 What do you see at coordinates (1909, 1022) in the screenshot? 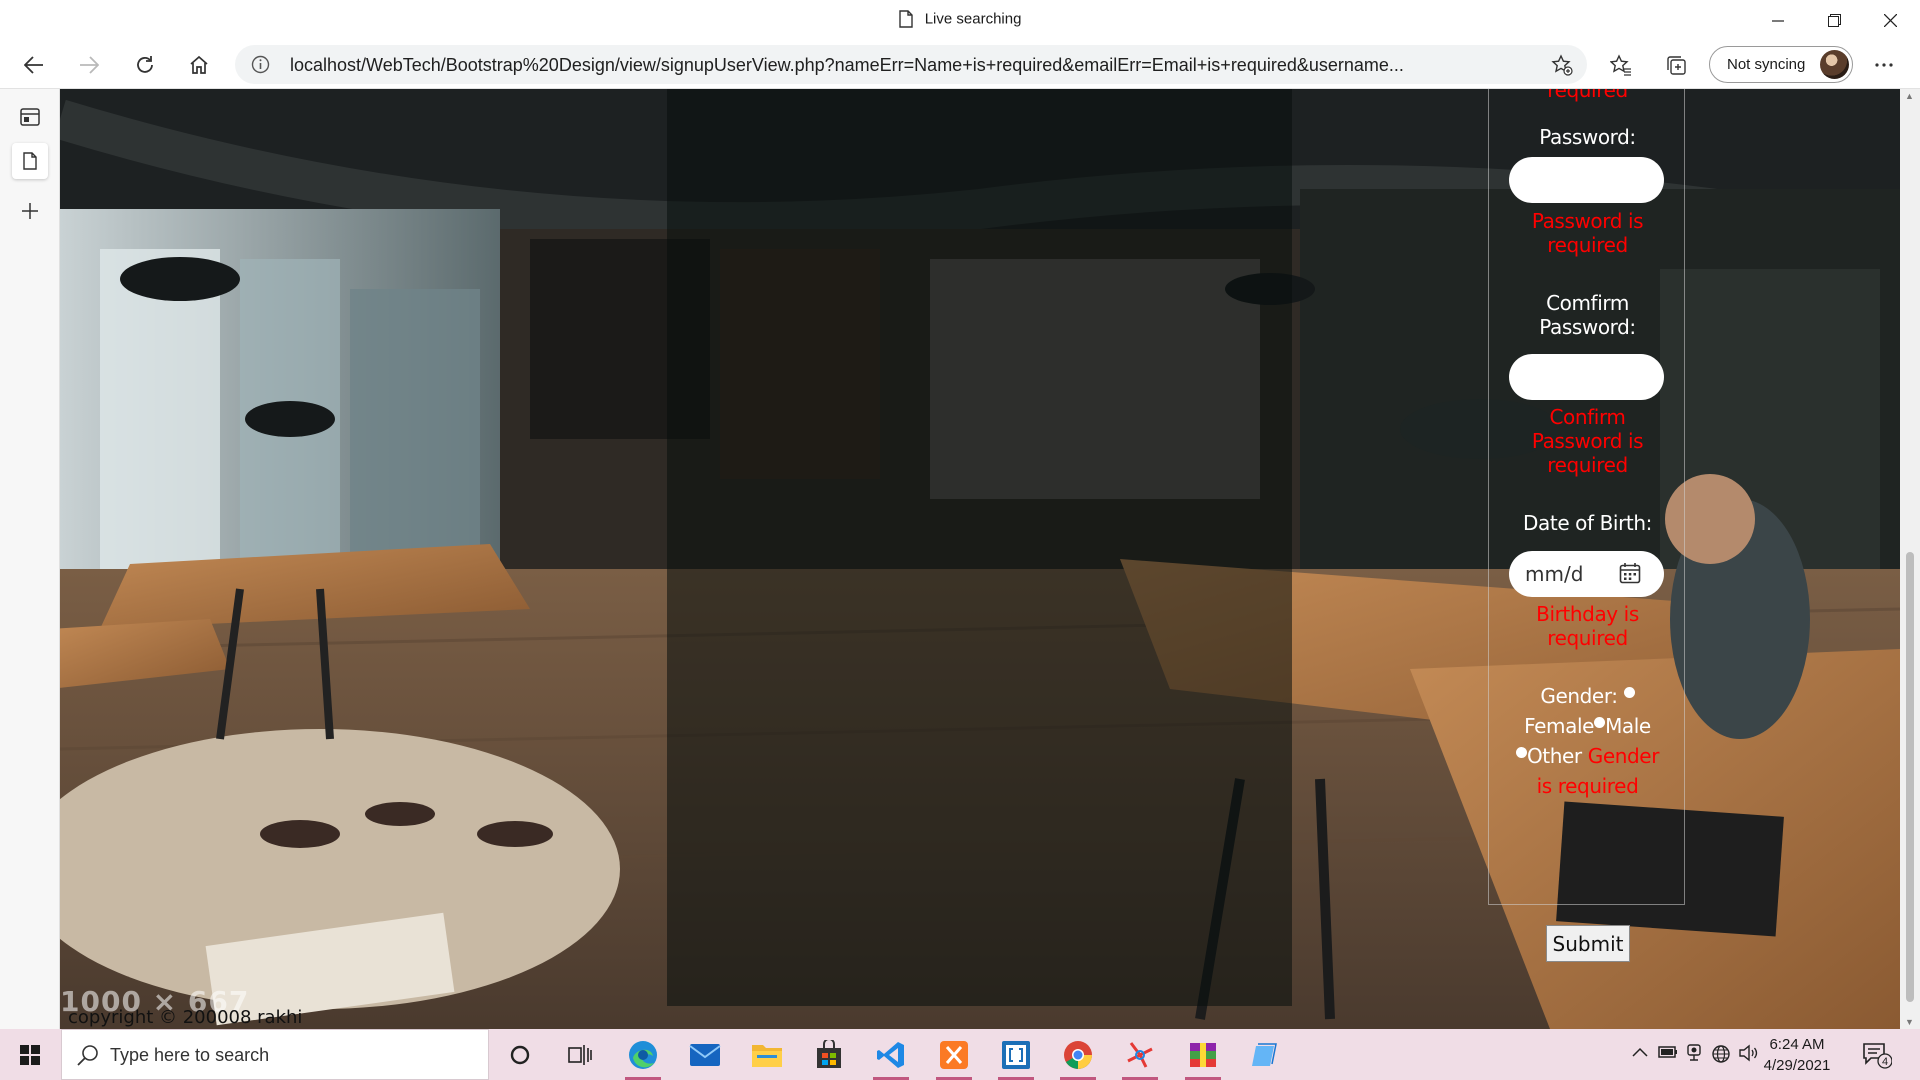
I see `scroll-down-arrow-icon: ▼` at bounding box center [1909, 1022].